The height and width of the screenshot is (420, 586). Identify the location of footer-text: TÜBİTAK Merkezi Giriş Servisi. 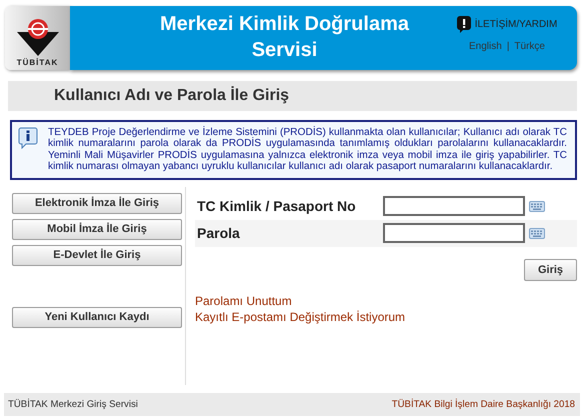
(73, 404).